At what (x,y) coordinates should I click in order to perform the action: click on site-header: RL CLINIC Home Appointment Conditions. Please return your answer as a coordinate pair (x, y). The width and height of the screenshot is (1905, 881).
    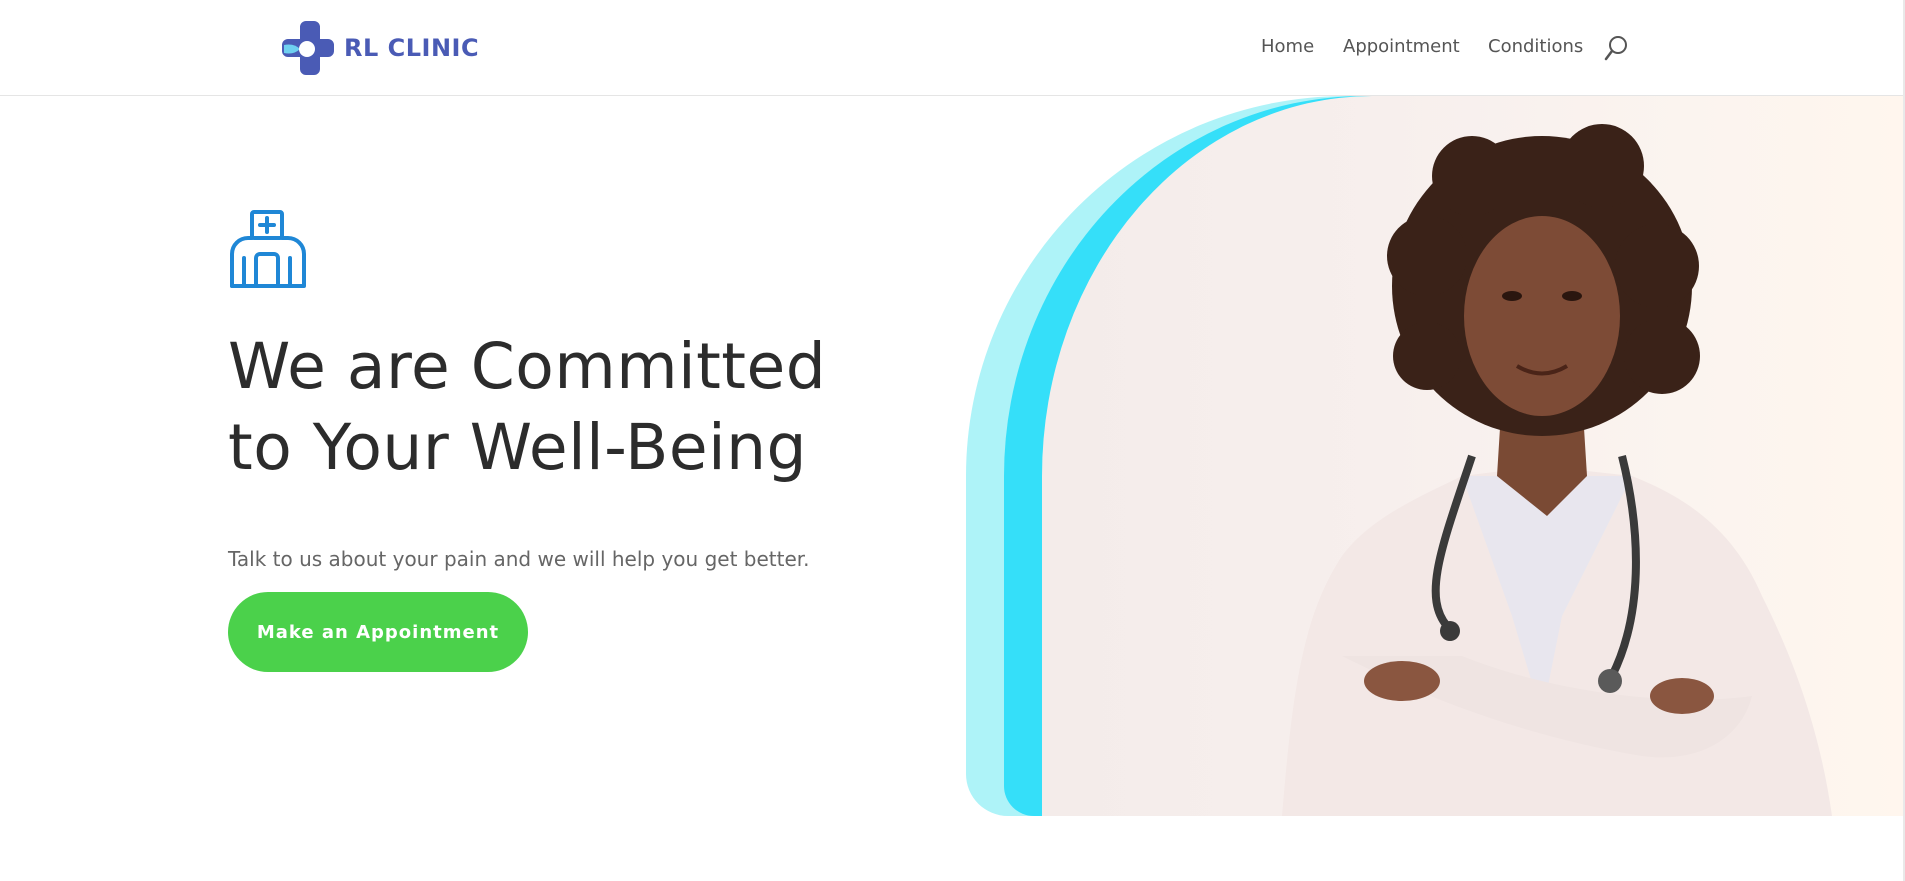
    Looking at the image, I should click on (952, 48).